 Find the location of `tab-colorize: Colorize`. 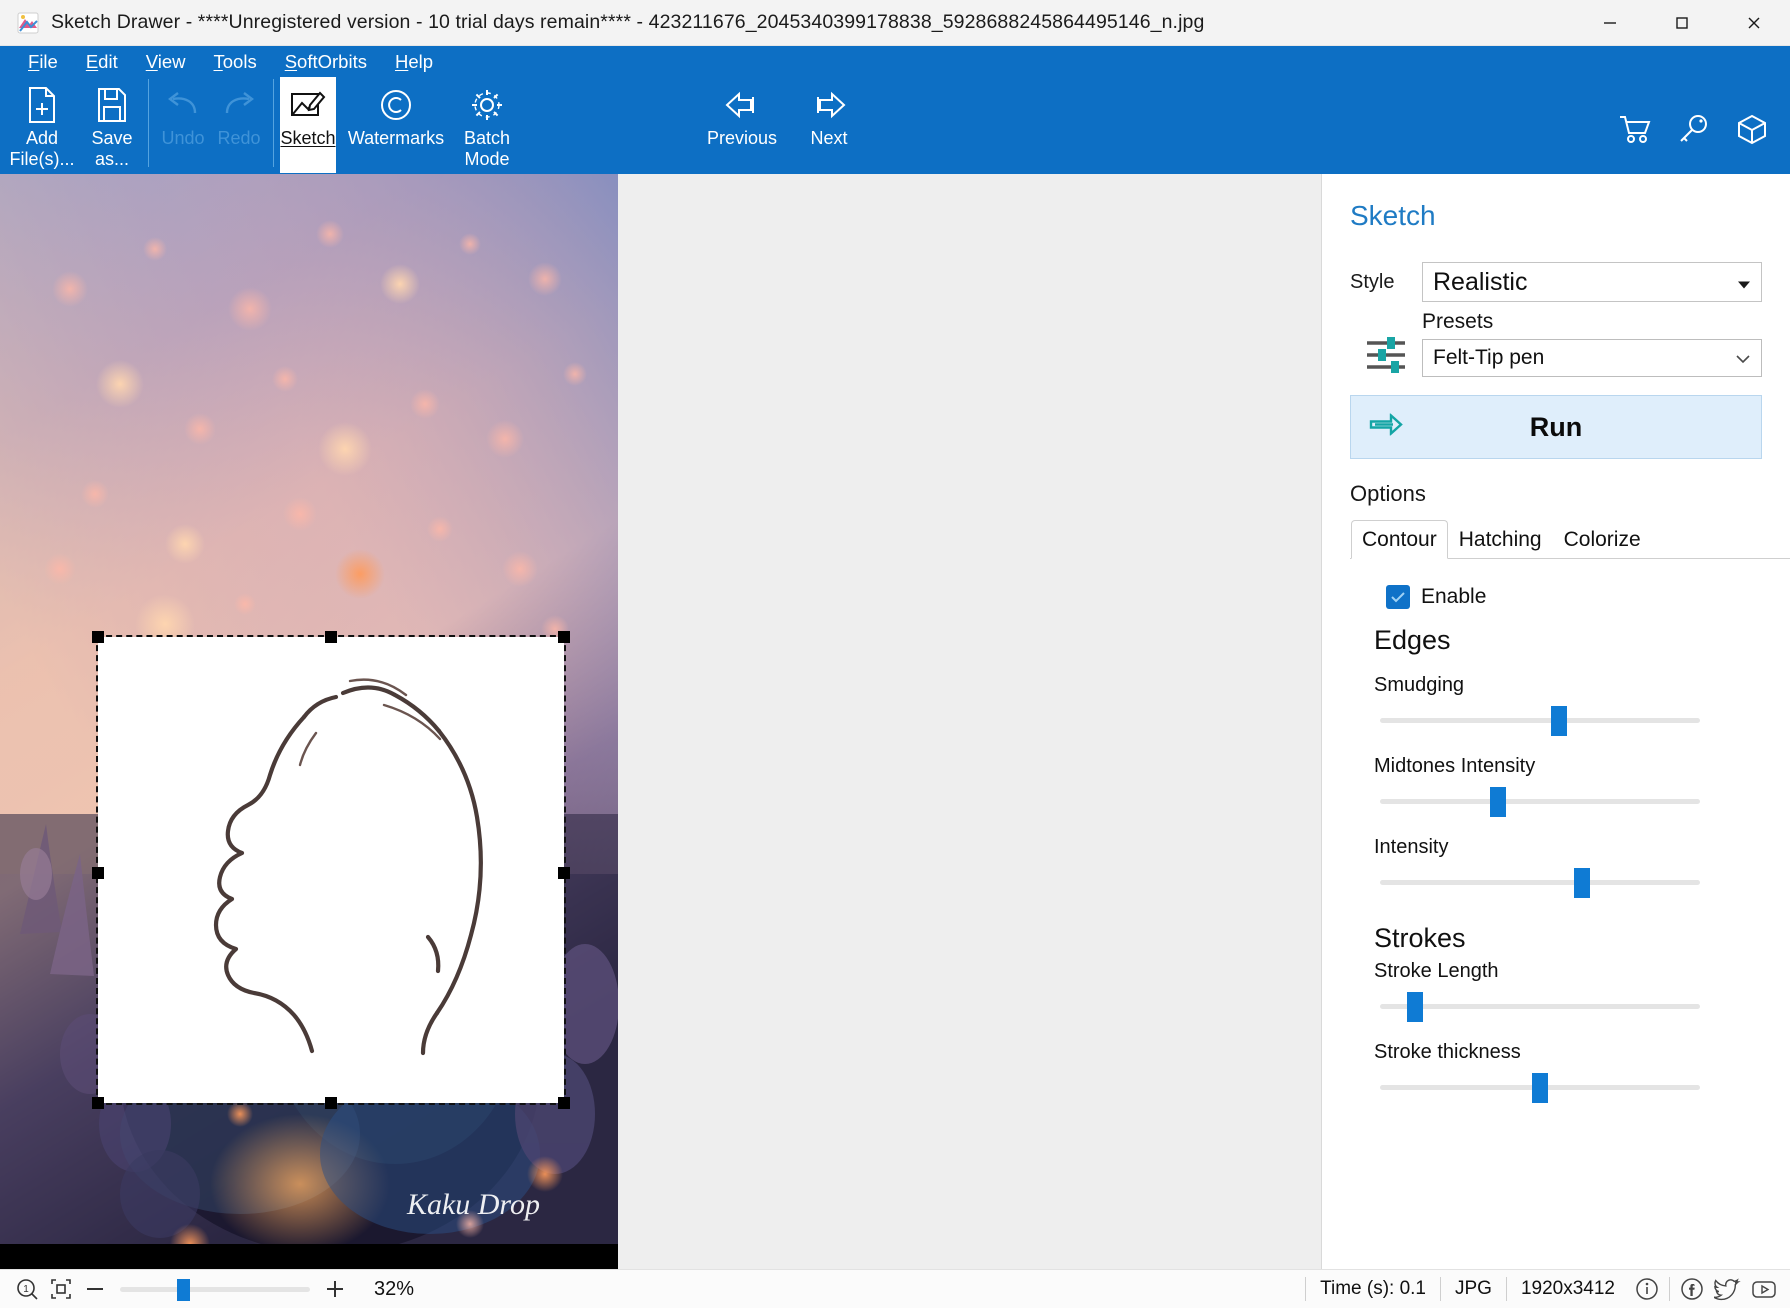

tab-colorize: Colorize is located at coordinates (1602, 539).